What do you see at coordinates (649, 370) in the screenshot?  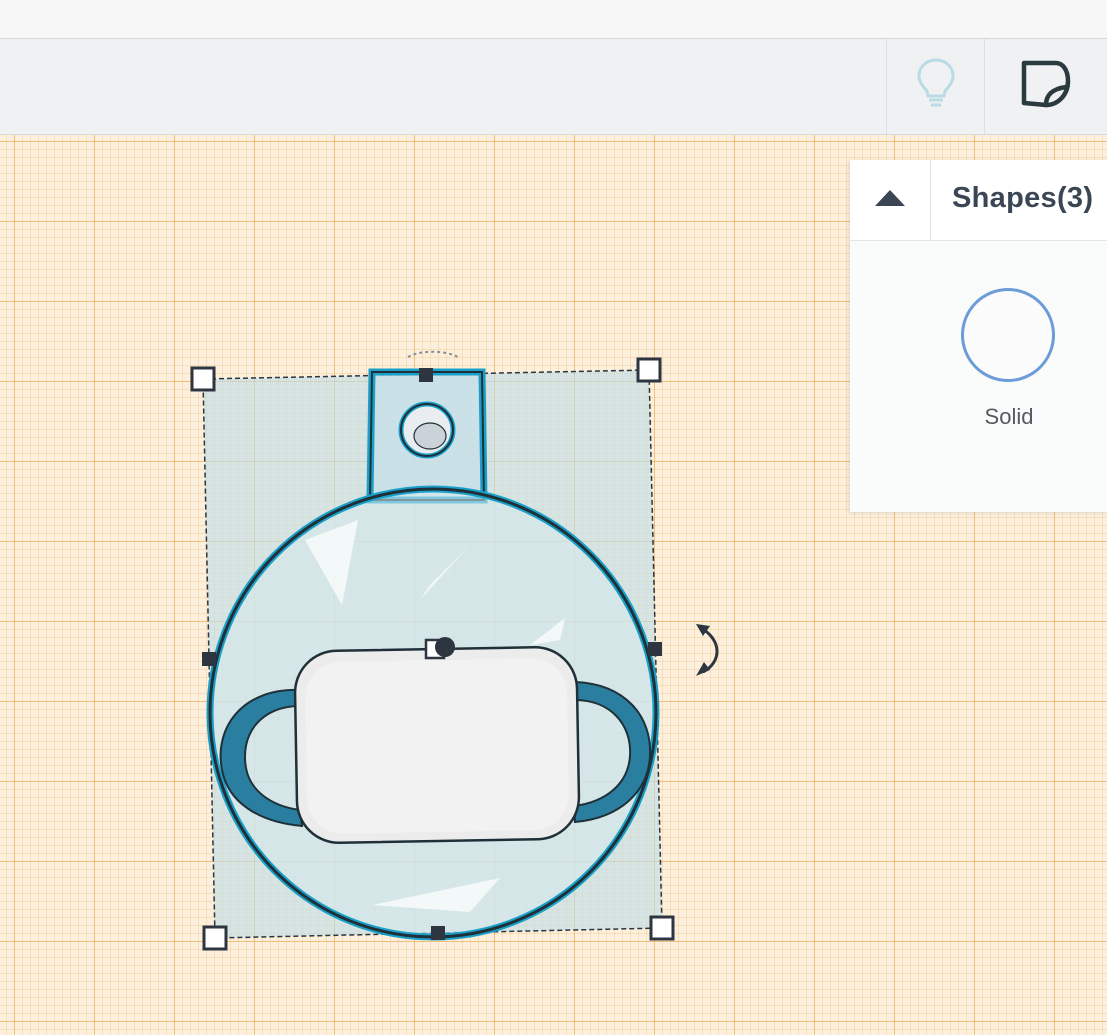 I see `corner-handle-top-right` at bounding box center [649, 370].